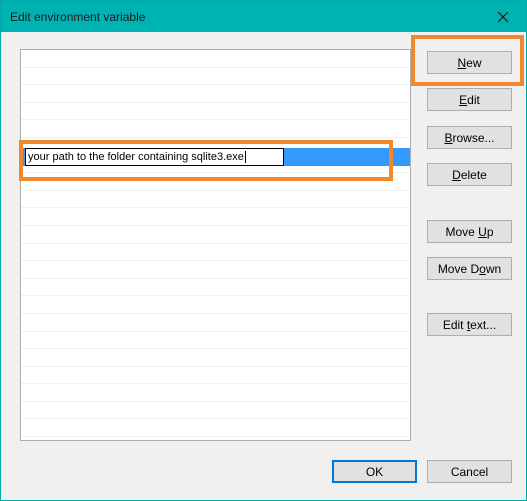 This screenshot has height=501, width=527. Describe the element at coordinates (245, 157) in the screenshot. I see `text-caret` at that location.